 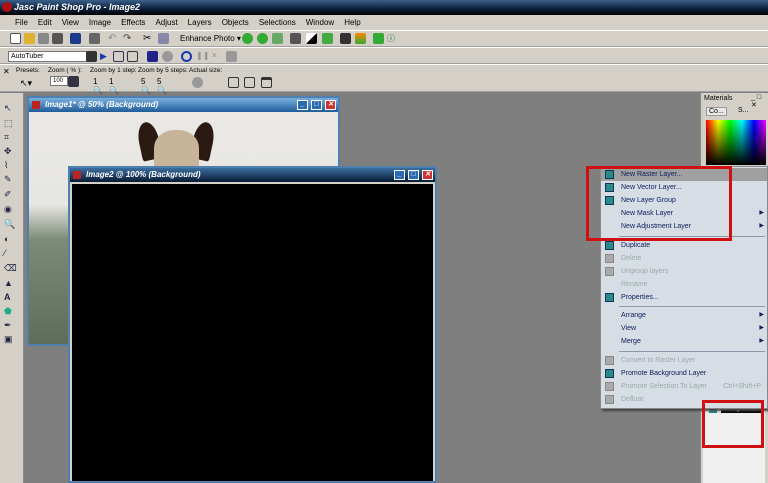 What do you see at coordinates (113, 38) in the screenshot?
I see `undo-icon: ↶` at bounding box center [113, 38].